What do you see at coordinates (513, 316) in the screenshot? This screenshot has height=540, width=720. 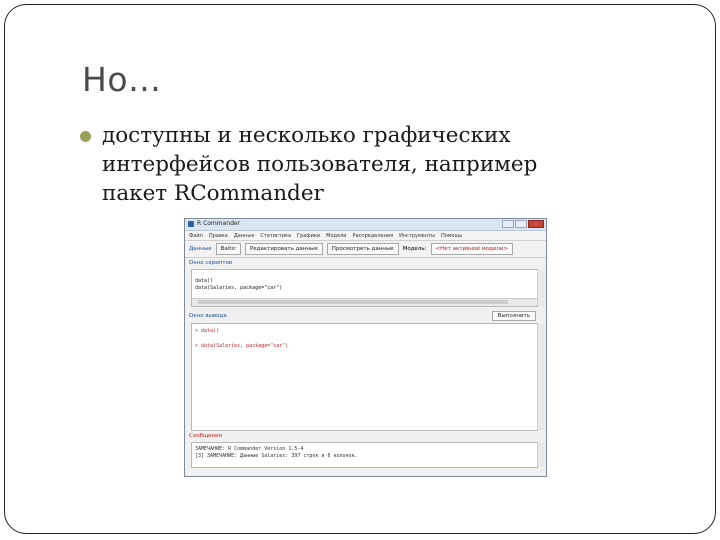 I see `run-button: Выполнить` at bounding box center [513, 316].